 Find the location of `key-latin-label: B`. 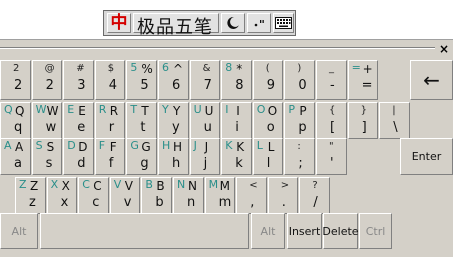

key-latin-label: B is located at coordinates (149, 184).